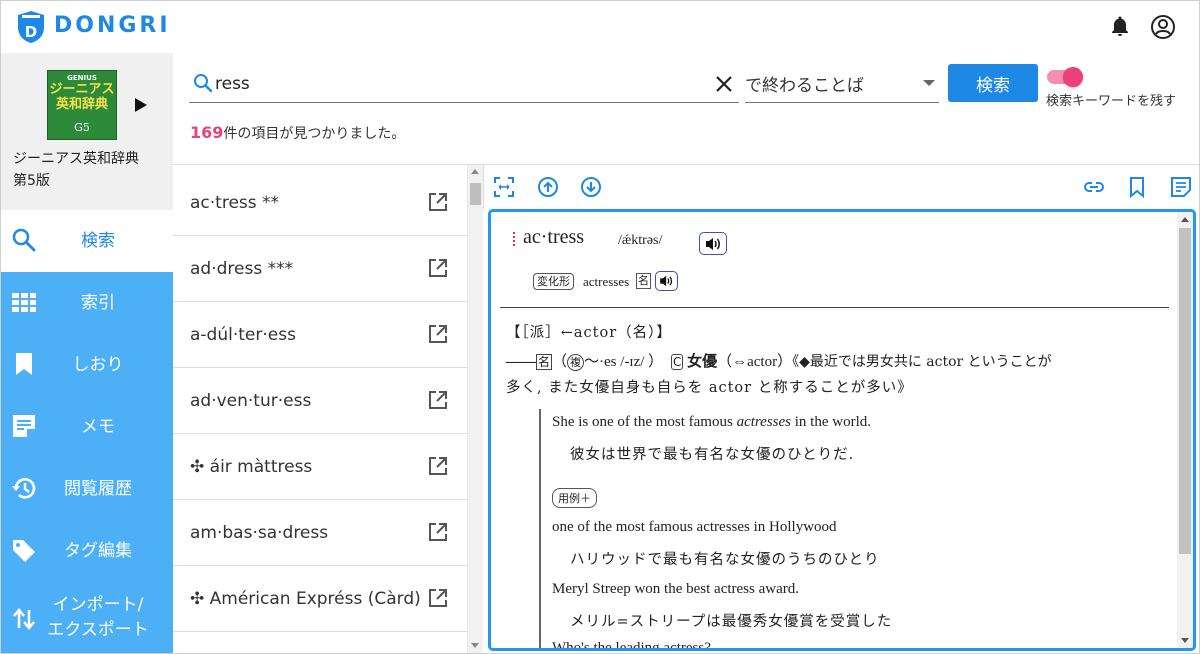 The image size is (1200, 654). Describe the element at coordinates (929, 83) in the screenshot. I see `dropdown-arrow-icon` at that location.